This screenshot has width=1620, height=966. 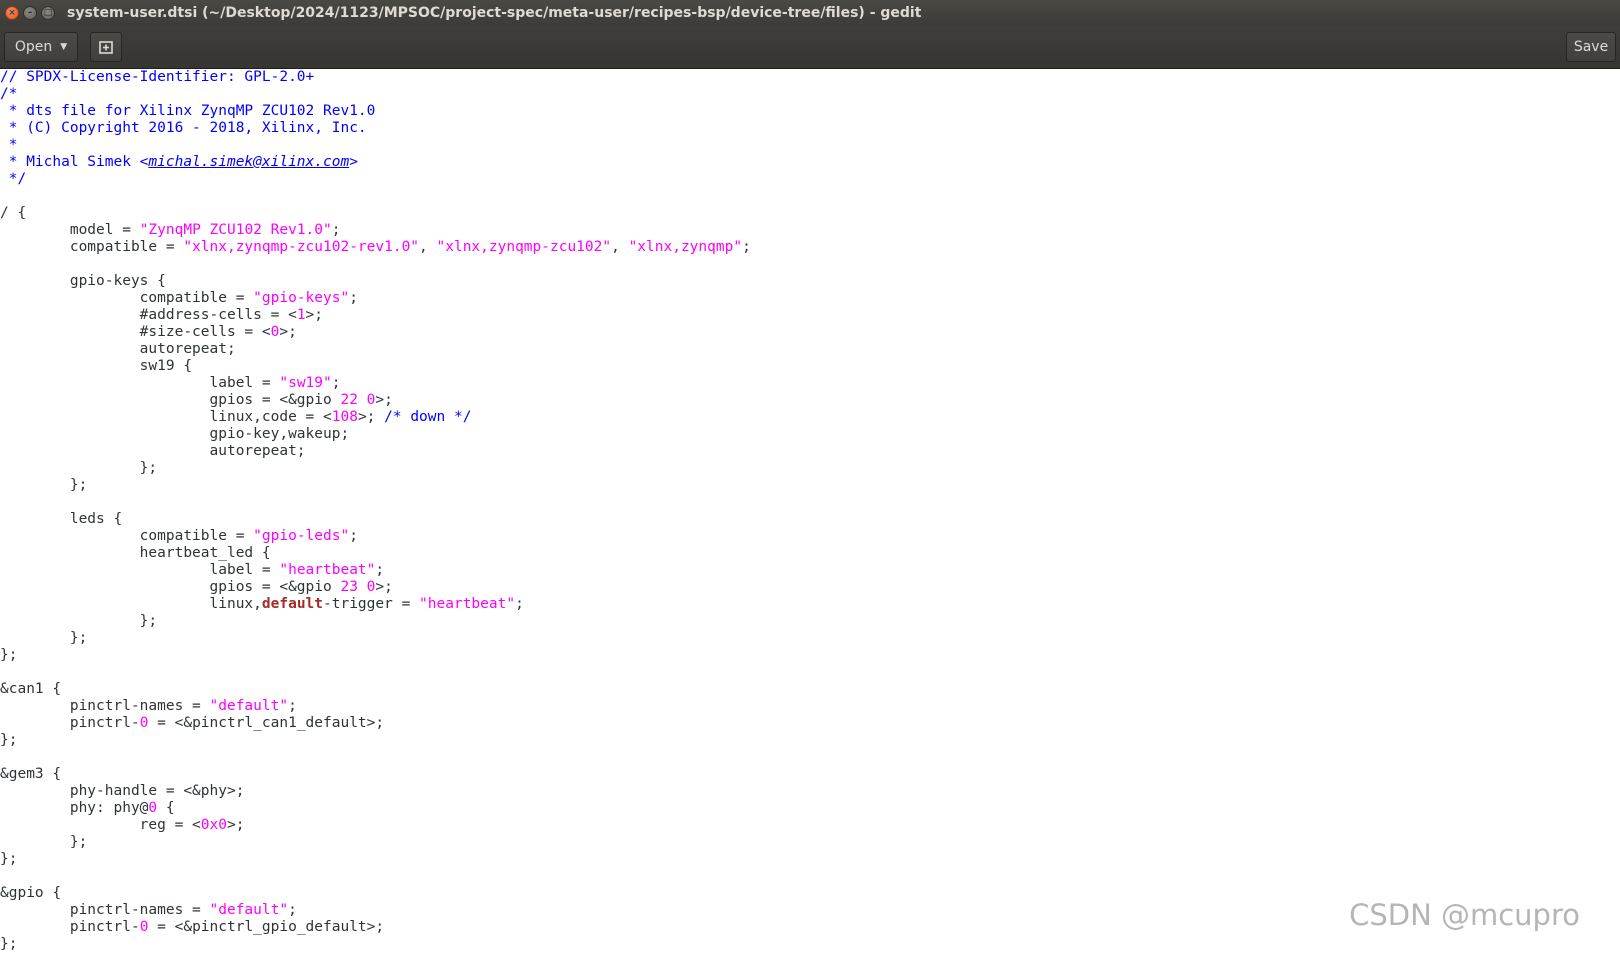 I want to click on code-line: #address-cells = <1>;, so click(x=810, y=315).